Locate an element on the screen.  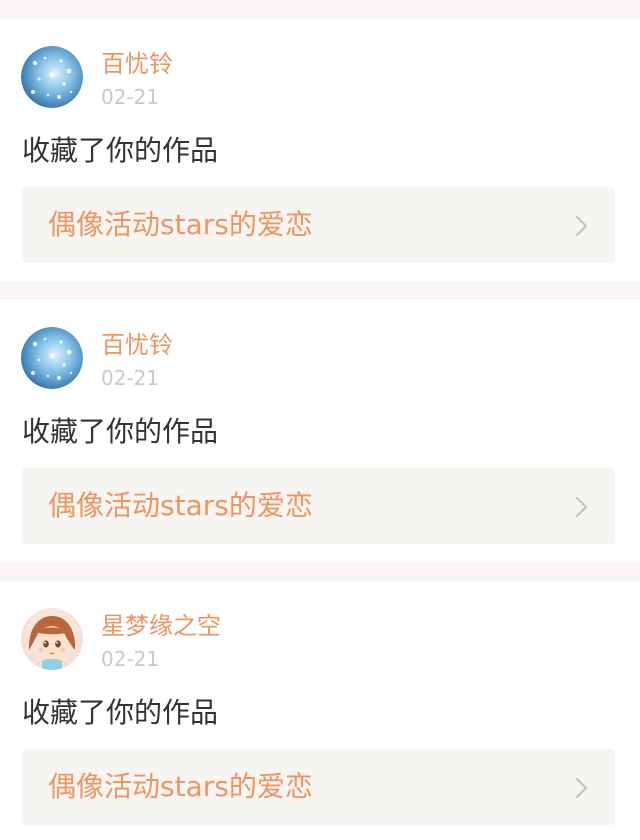
anime-girl-avatar-icon is located at coordinates (52, 639).